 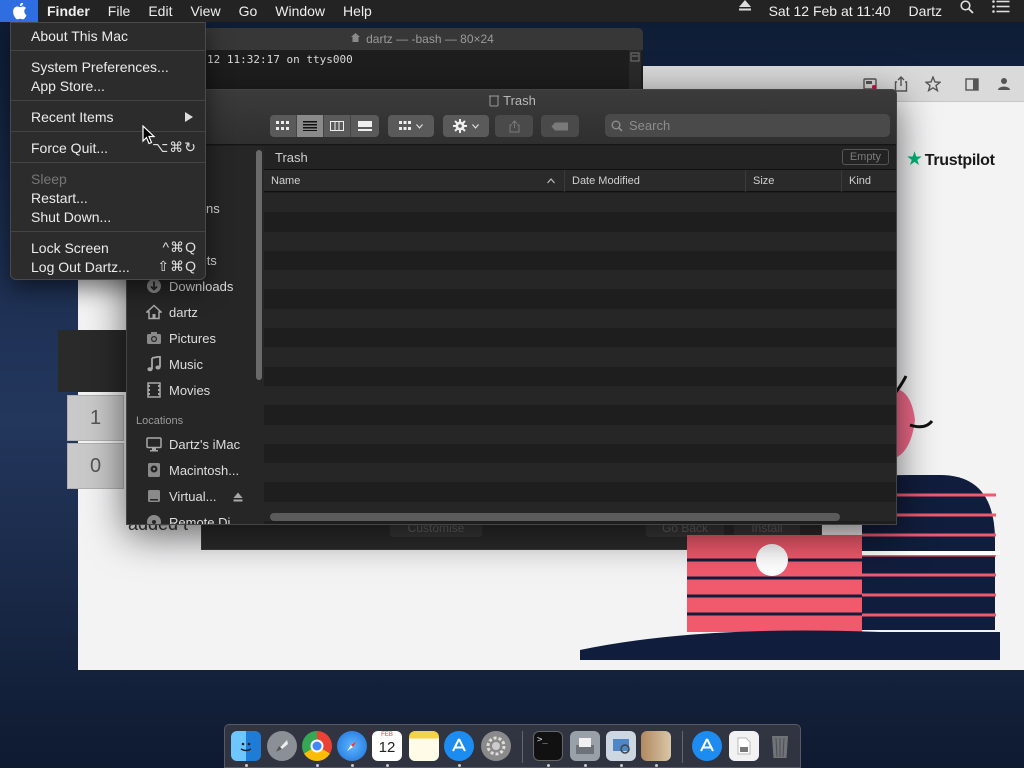 I want to click on tag-icon, so click(x=560, y=126).